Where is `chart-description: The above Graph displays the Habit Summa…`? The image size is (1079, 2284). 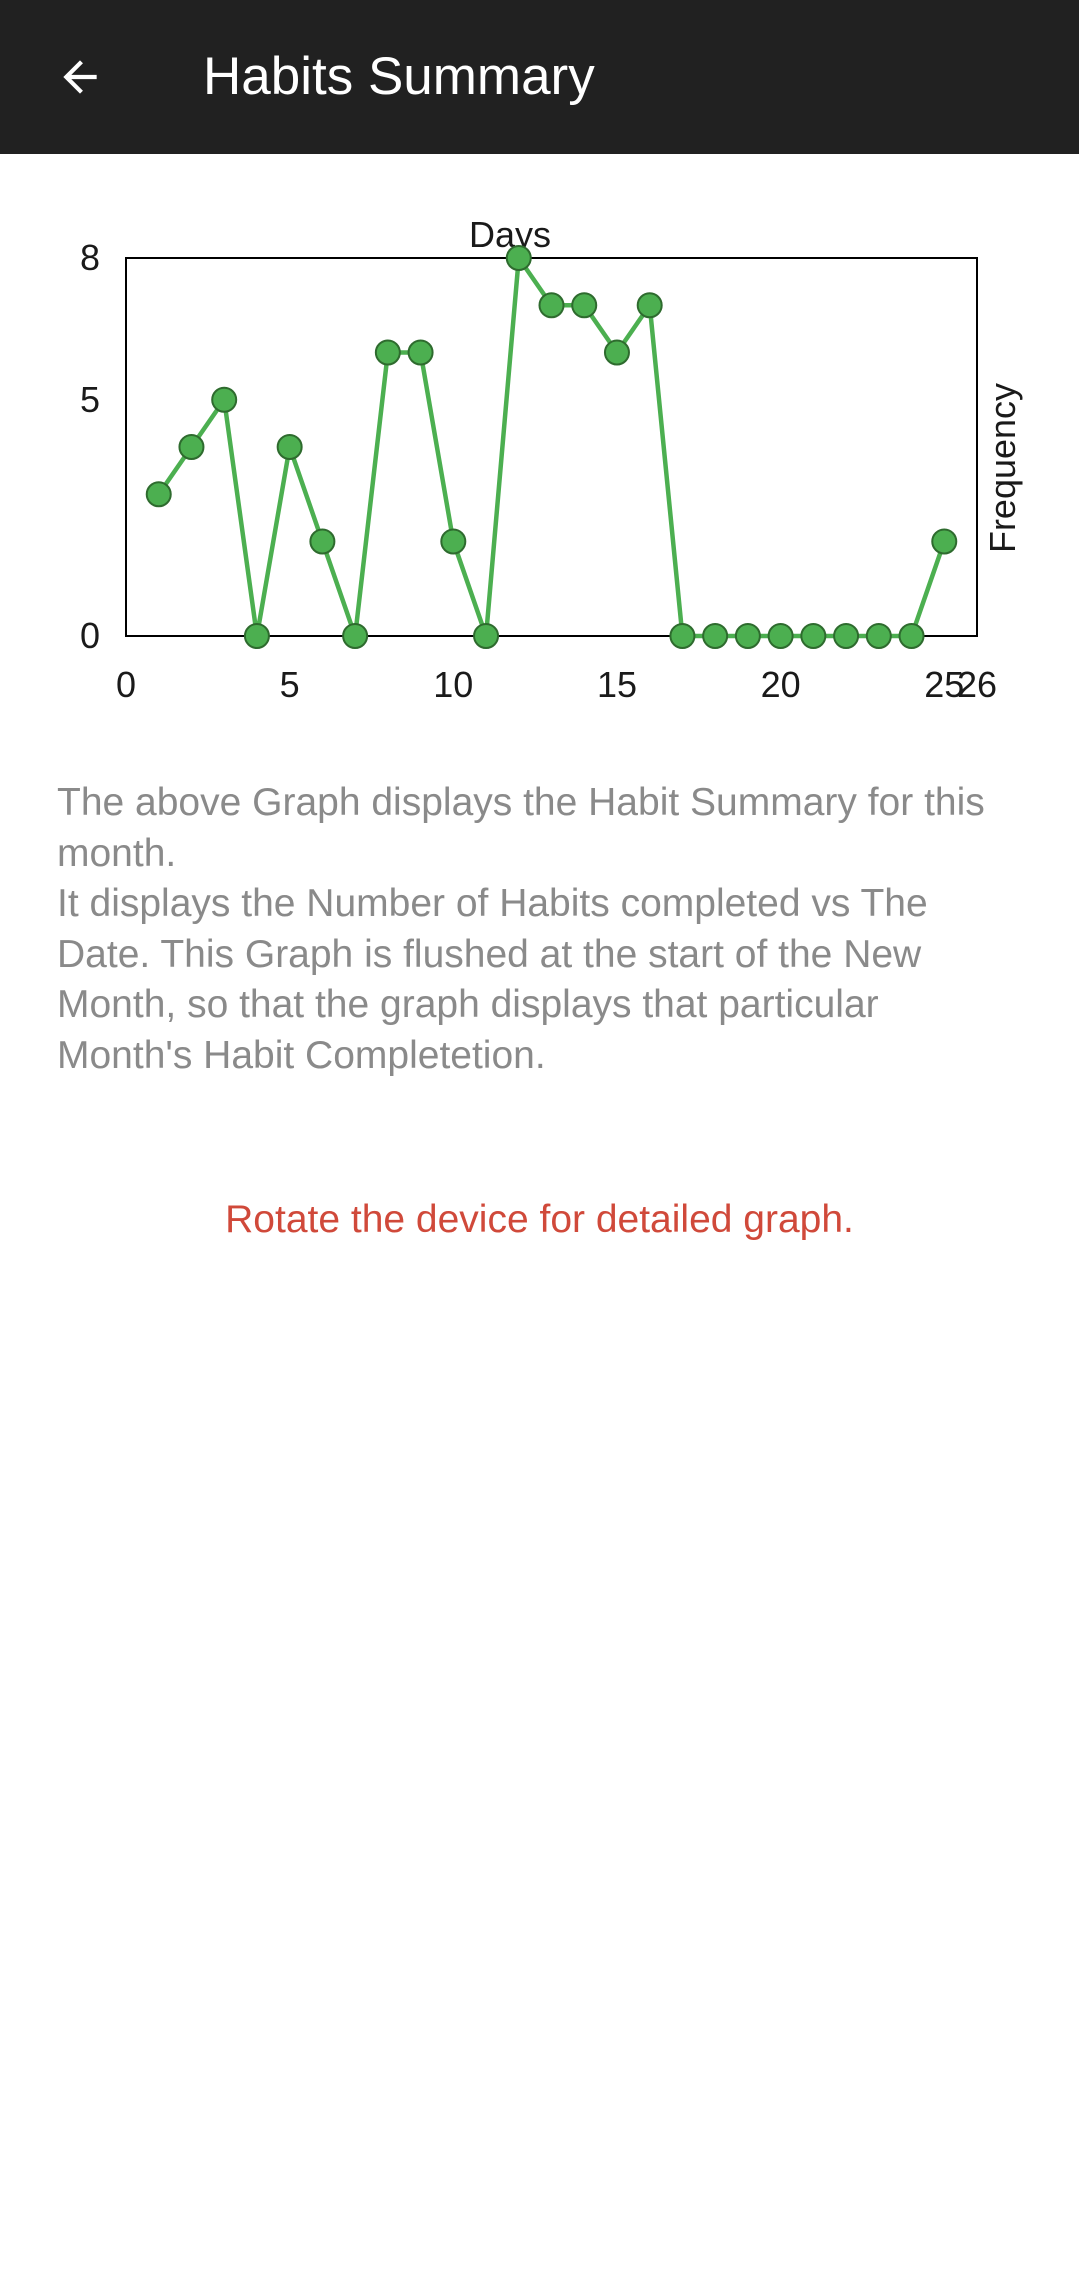
chart-description: The above Graph displays the Habit Summa… is located at coordinates (537, 929).